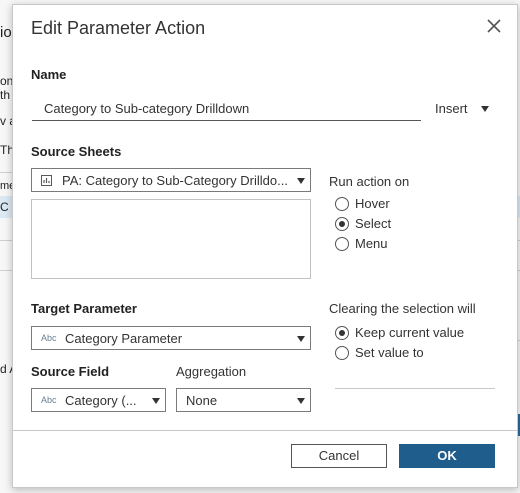 The width and height of the screenshot is (520, 493). Describe the element at coordinates (118, 28) in the screenshot. I see `dialog-title: Edit Parameter Action` at that location.